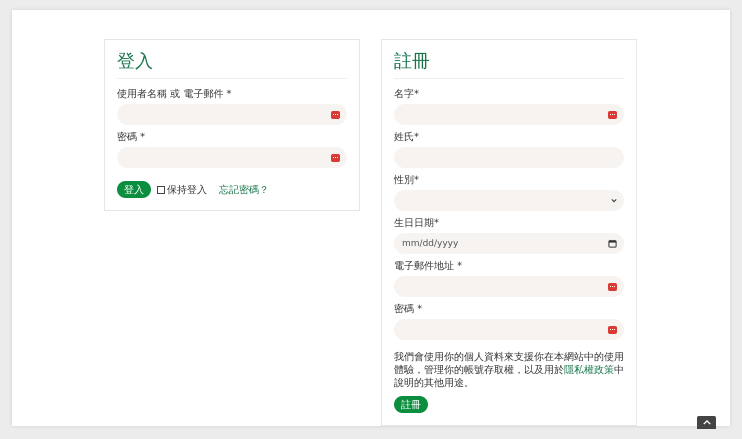 This screenshot has width=742, height=439. Describe the element at coordinates (244, 189) in the screenshot. I see `forgot-password-link: 忘記密碼？` at that location.